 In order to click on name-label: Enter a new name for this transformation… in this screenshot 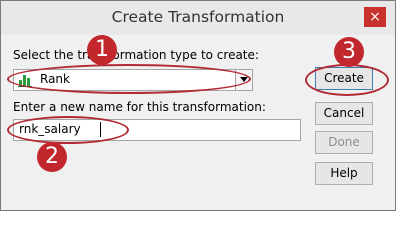, I will do `click(139, 107)`.